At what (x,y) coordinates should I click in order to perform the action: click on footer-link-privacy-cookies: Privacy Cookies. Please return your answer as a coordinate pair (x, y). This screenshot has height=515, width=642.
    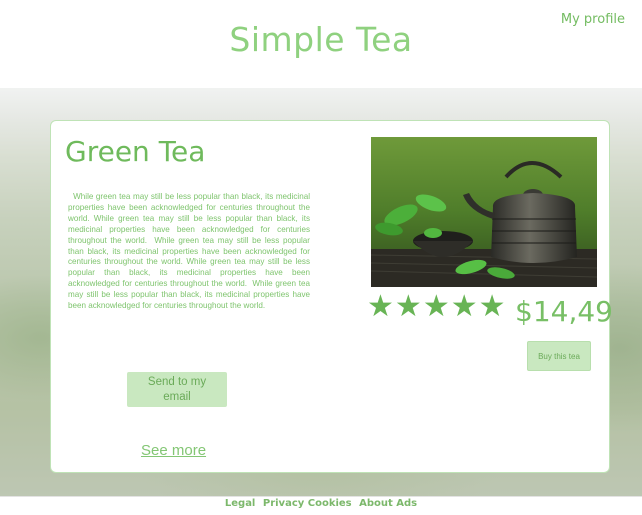
    Looking at the image, I should click on (307, 503).